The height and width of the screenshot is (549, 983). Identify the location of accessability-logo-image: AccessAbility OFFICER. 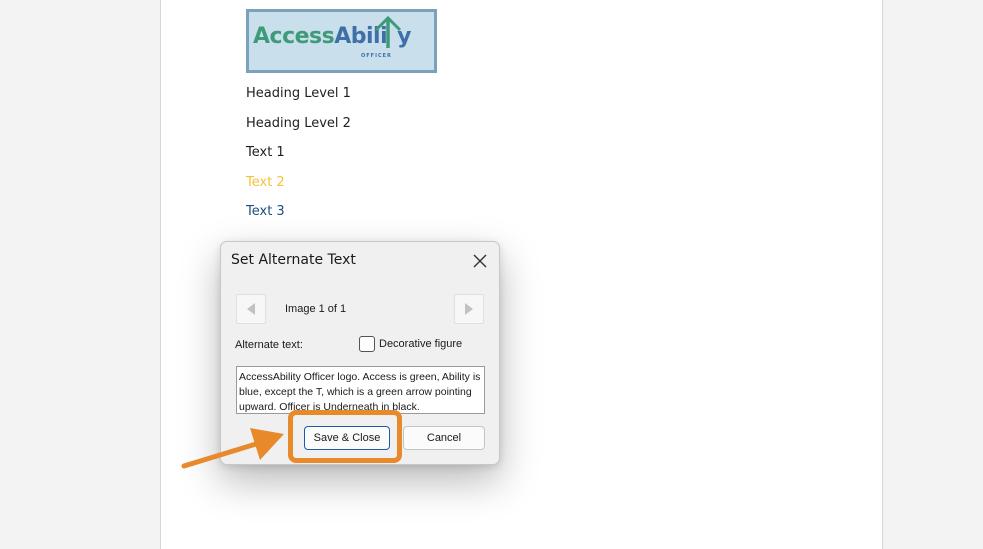
(341, 41).